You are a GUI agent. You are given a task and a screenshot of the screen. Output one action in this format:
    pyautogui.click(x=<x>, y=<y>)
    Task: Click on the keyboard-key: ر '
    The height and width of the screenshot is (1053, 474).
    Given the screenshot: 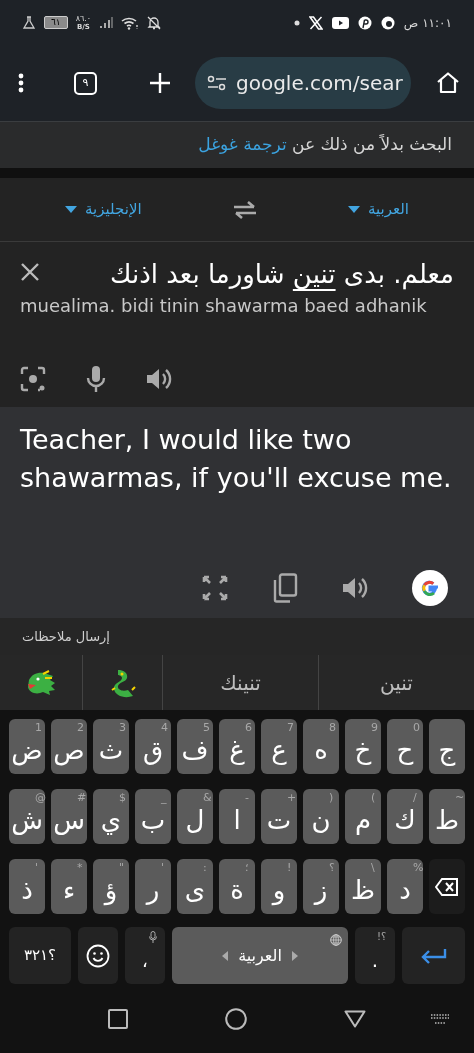 What is the action you would take?
    pyautogui.click(x=153, y=886)
    